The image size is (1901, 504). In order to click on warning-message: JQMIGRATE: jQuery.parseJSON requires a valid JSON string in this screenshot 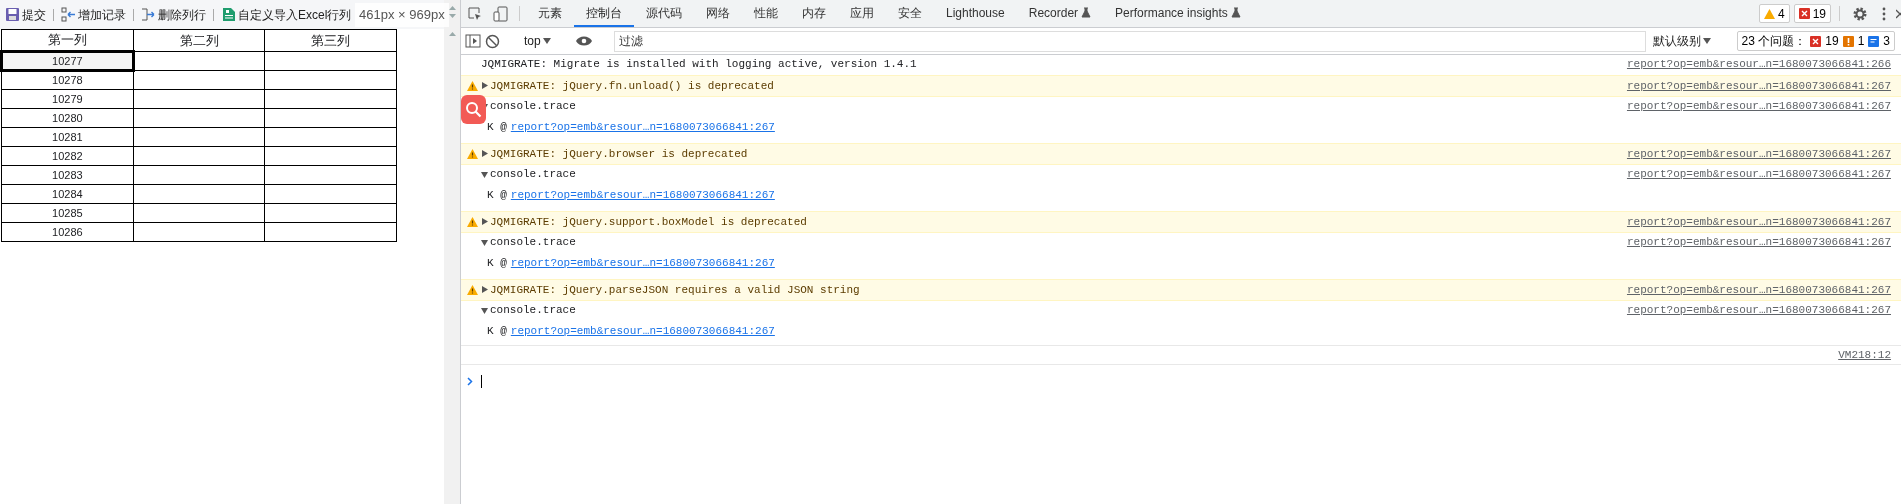, I will do `click(675, 289)`.